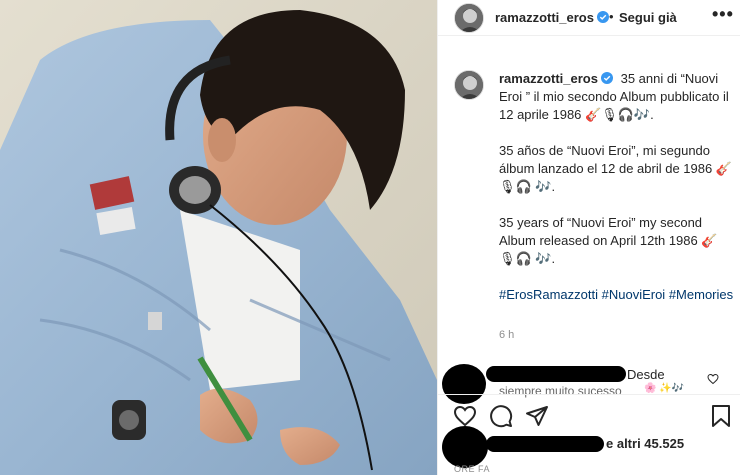  I want to click on likes-count: e altri 45.525, so click(645, 443).